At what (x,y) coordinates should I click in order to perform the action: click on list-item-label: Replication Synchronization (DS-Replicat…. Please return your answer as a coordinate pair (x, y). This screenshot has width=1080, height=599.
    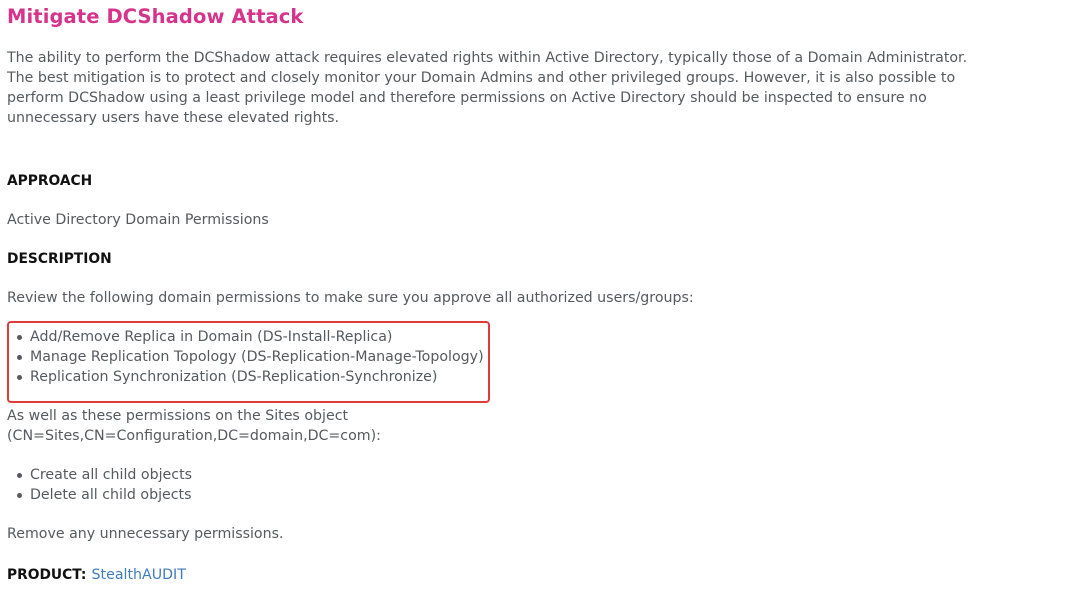
    Looking at the image, I should click on (234, 377).